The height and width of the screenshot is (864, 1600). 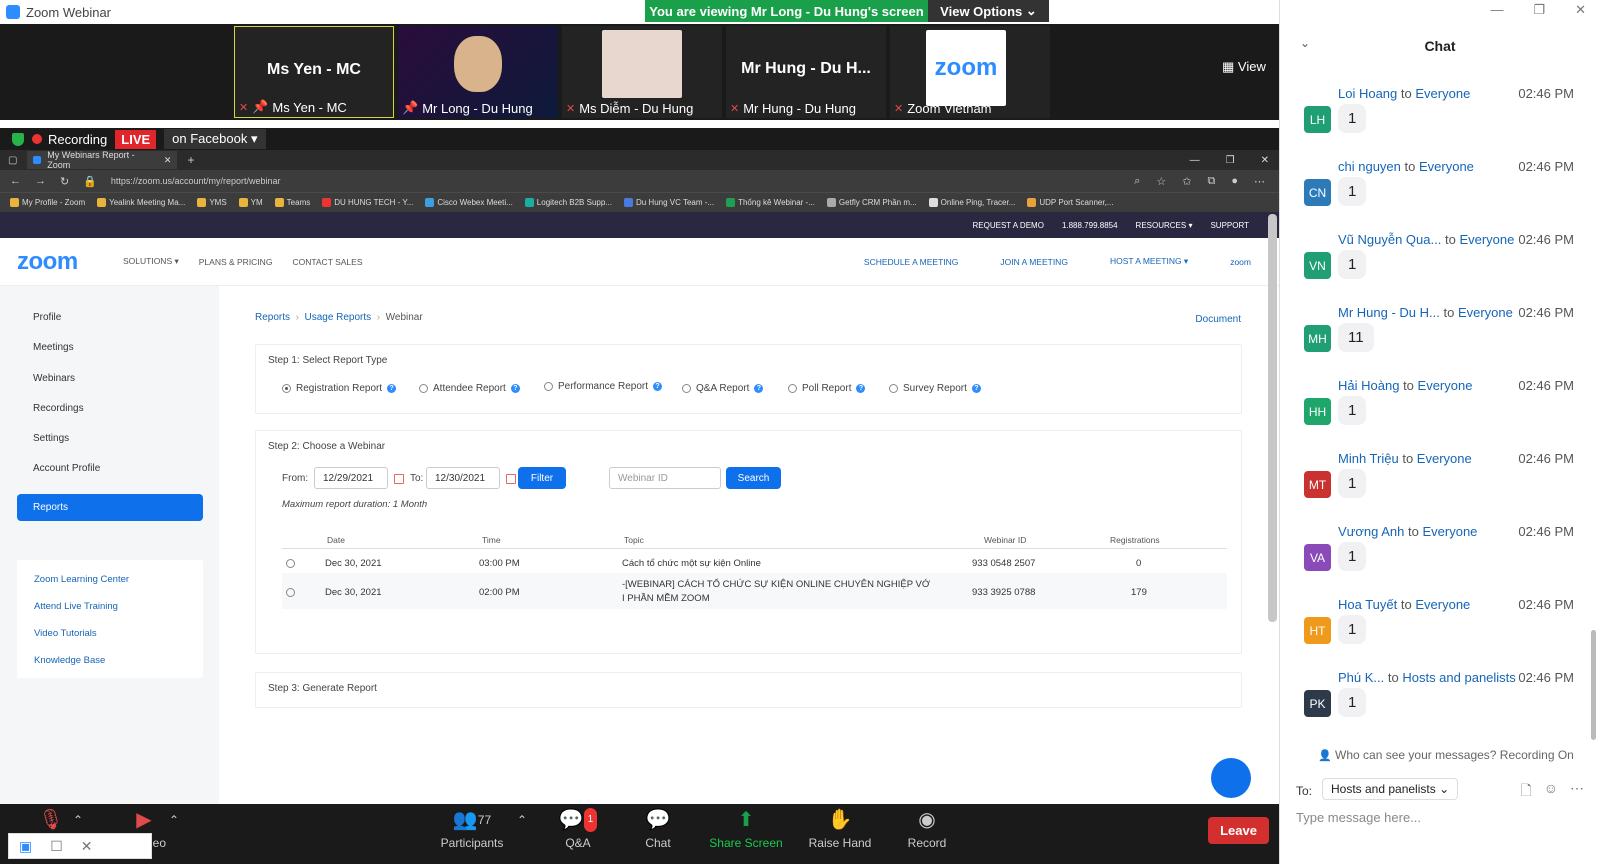 What do you see at coordinates (469, 388) in the screenshot?
I see `attendee-report-radio: Attendee Report?` at bounding box center [469, 388].